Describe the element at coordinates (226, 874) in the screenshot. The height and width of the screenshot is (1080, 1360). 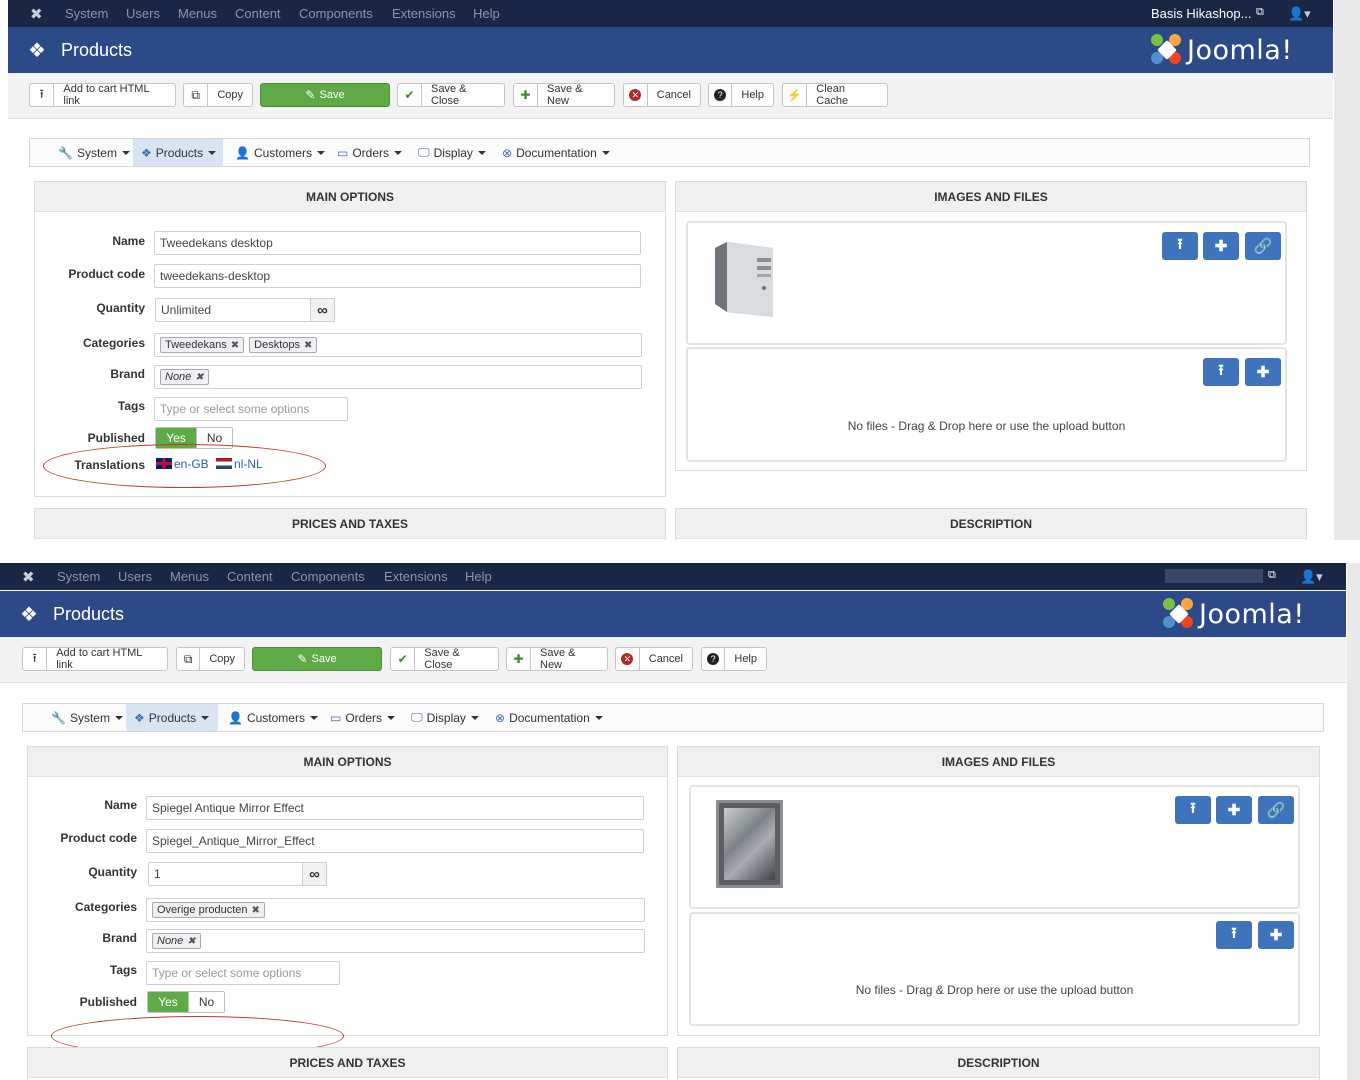
I see `quantity-input: 1` at that location.